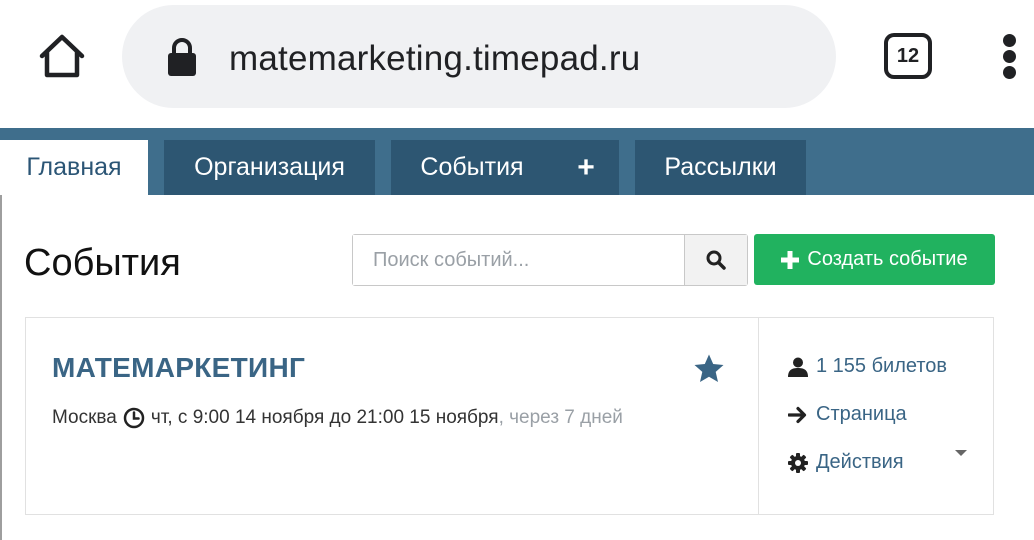  I want to click on nav-add-event-button: +, so click(586, 167).